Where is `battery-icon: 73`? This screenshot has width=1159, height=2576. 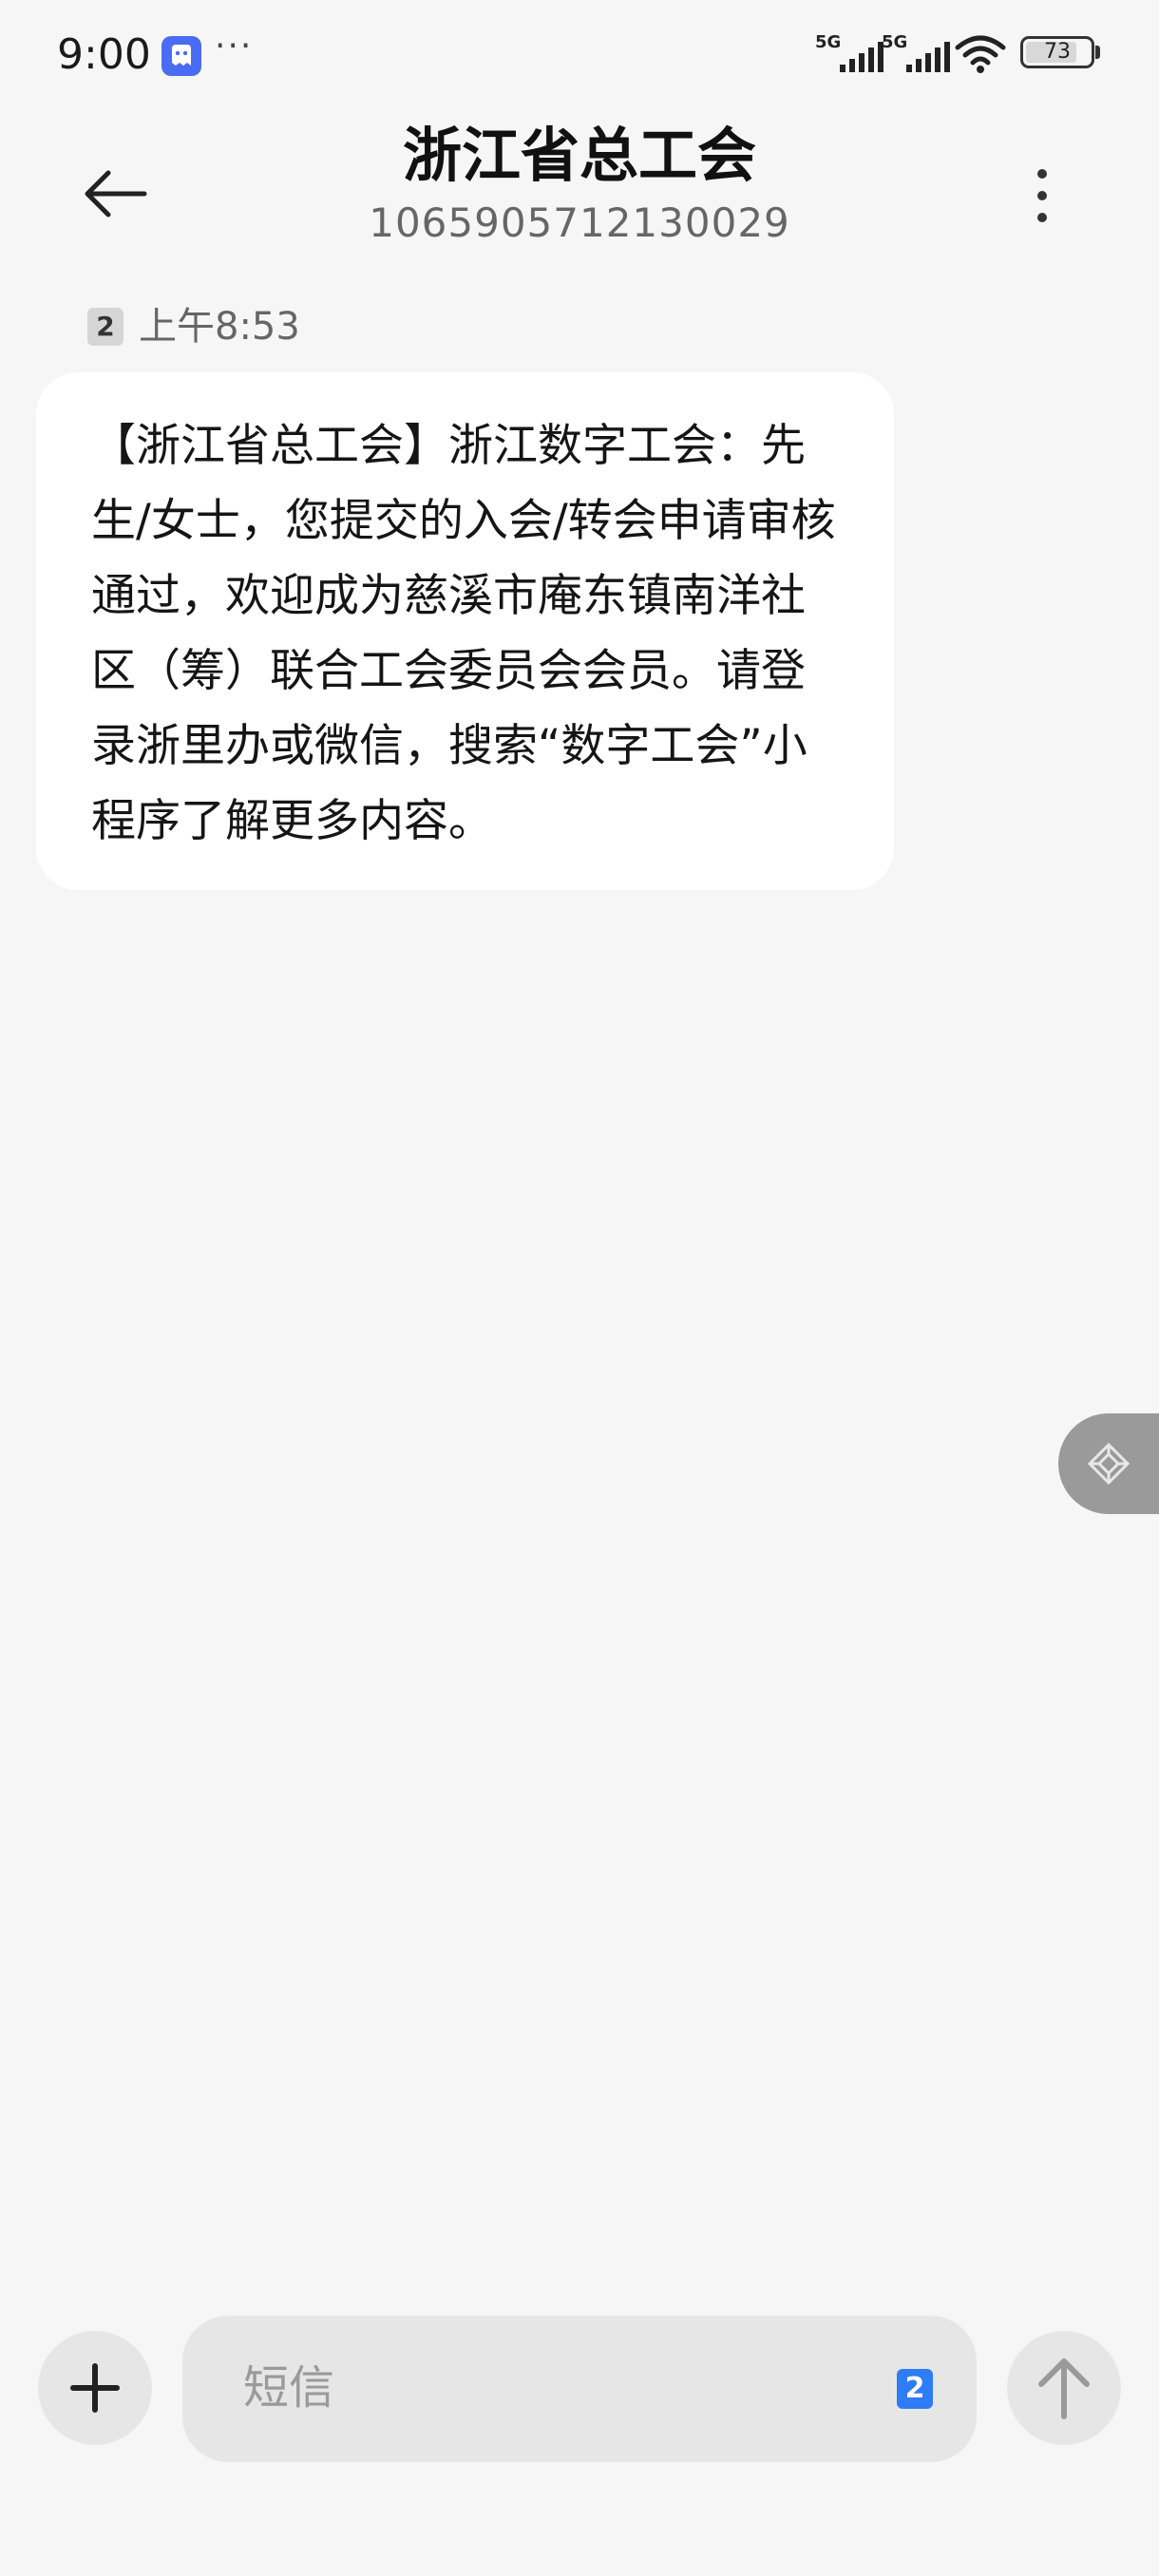
battery-icon: 73 is located at coordinates (1057, 52).